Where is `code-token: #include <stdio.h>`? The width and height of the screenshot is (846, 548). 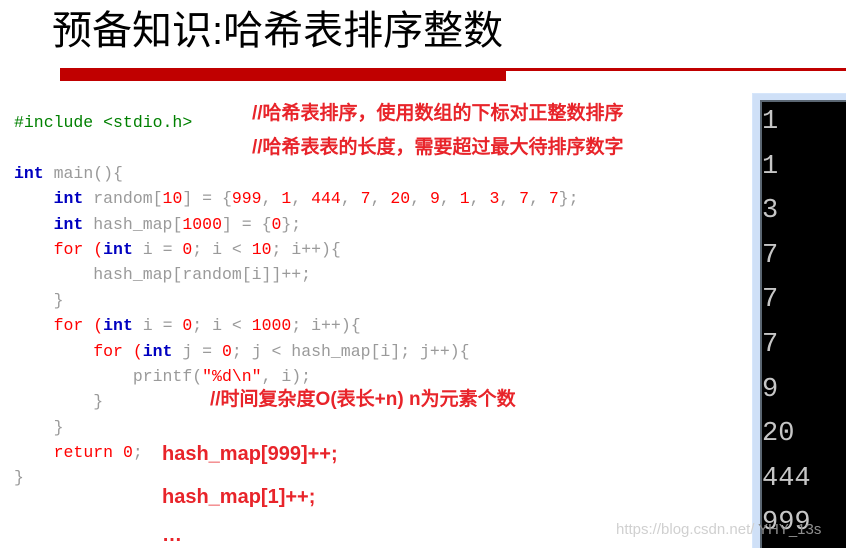
code-token: #include <stdio.h> is located at coordinates (103, 122).